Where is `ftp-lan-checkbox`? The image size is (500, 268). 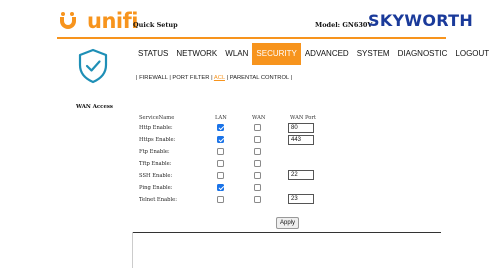 ftp-lan-checkbox is located at coordinates (220, 151).